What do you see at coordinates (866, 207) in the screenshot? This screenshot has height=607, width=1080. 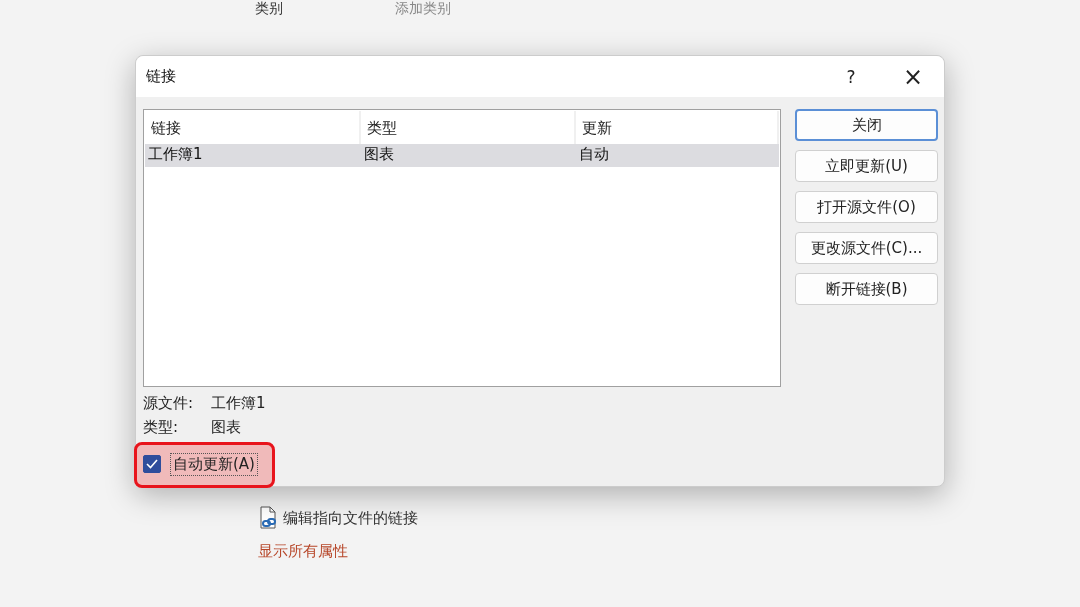 I see `dialog-button: 打开源文件(O)` at bounding box center [866, 207].